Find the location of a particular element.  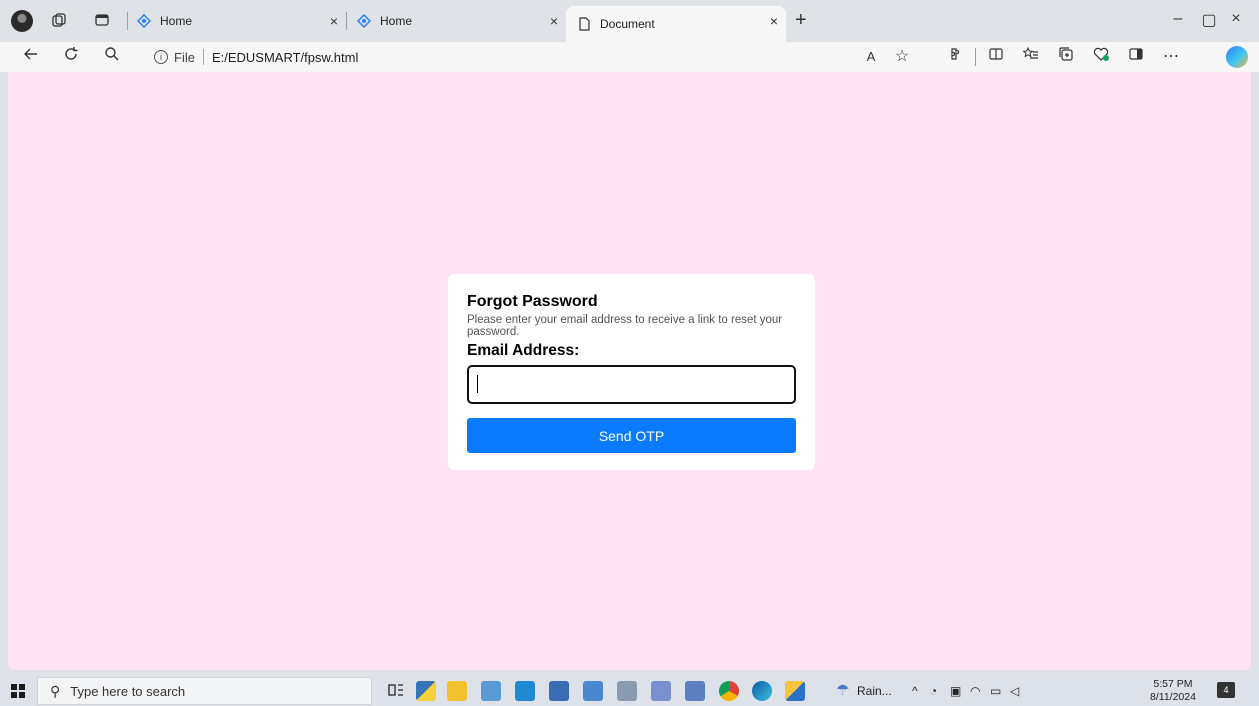

search-placeholder: Type here to search is located at coordinates (128, 691).